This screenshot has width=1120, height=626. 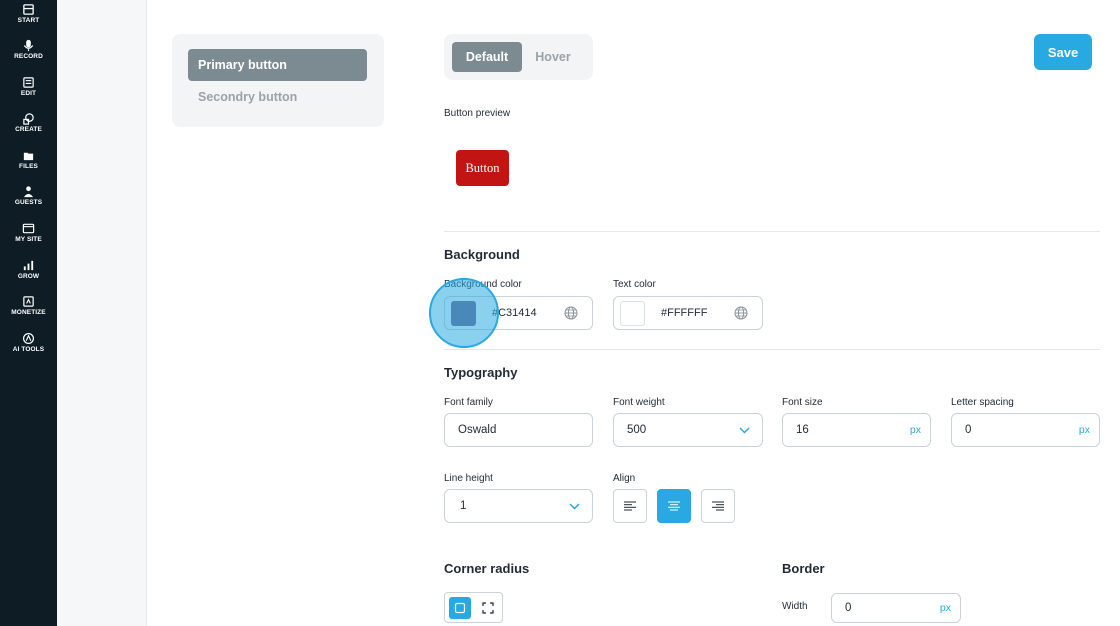 I want to click on home-icon, so click(x=28, y=9).